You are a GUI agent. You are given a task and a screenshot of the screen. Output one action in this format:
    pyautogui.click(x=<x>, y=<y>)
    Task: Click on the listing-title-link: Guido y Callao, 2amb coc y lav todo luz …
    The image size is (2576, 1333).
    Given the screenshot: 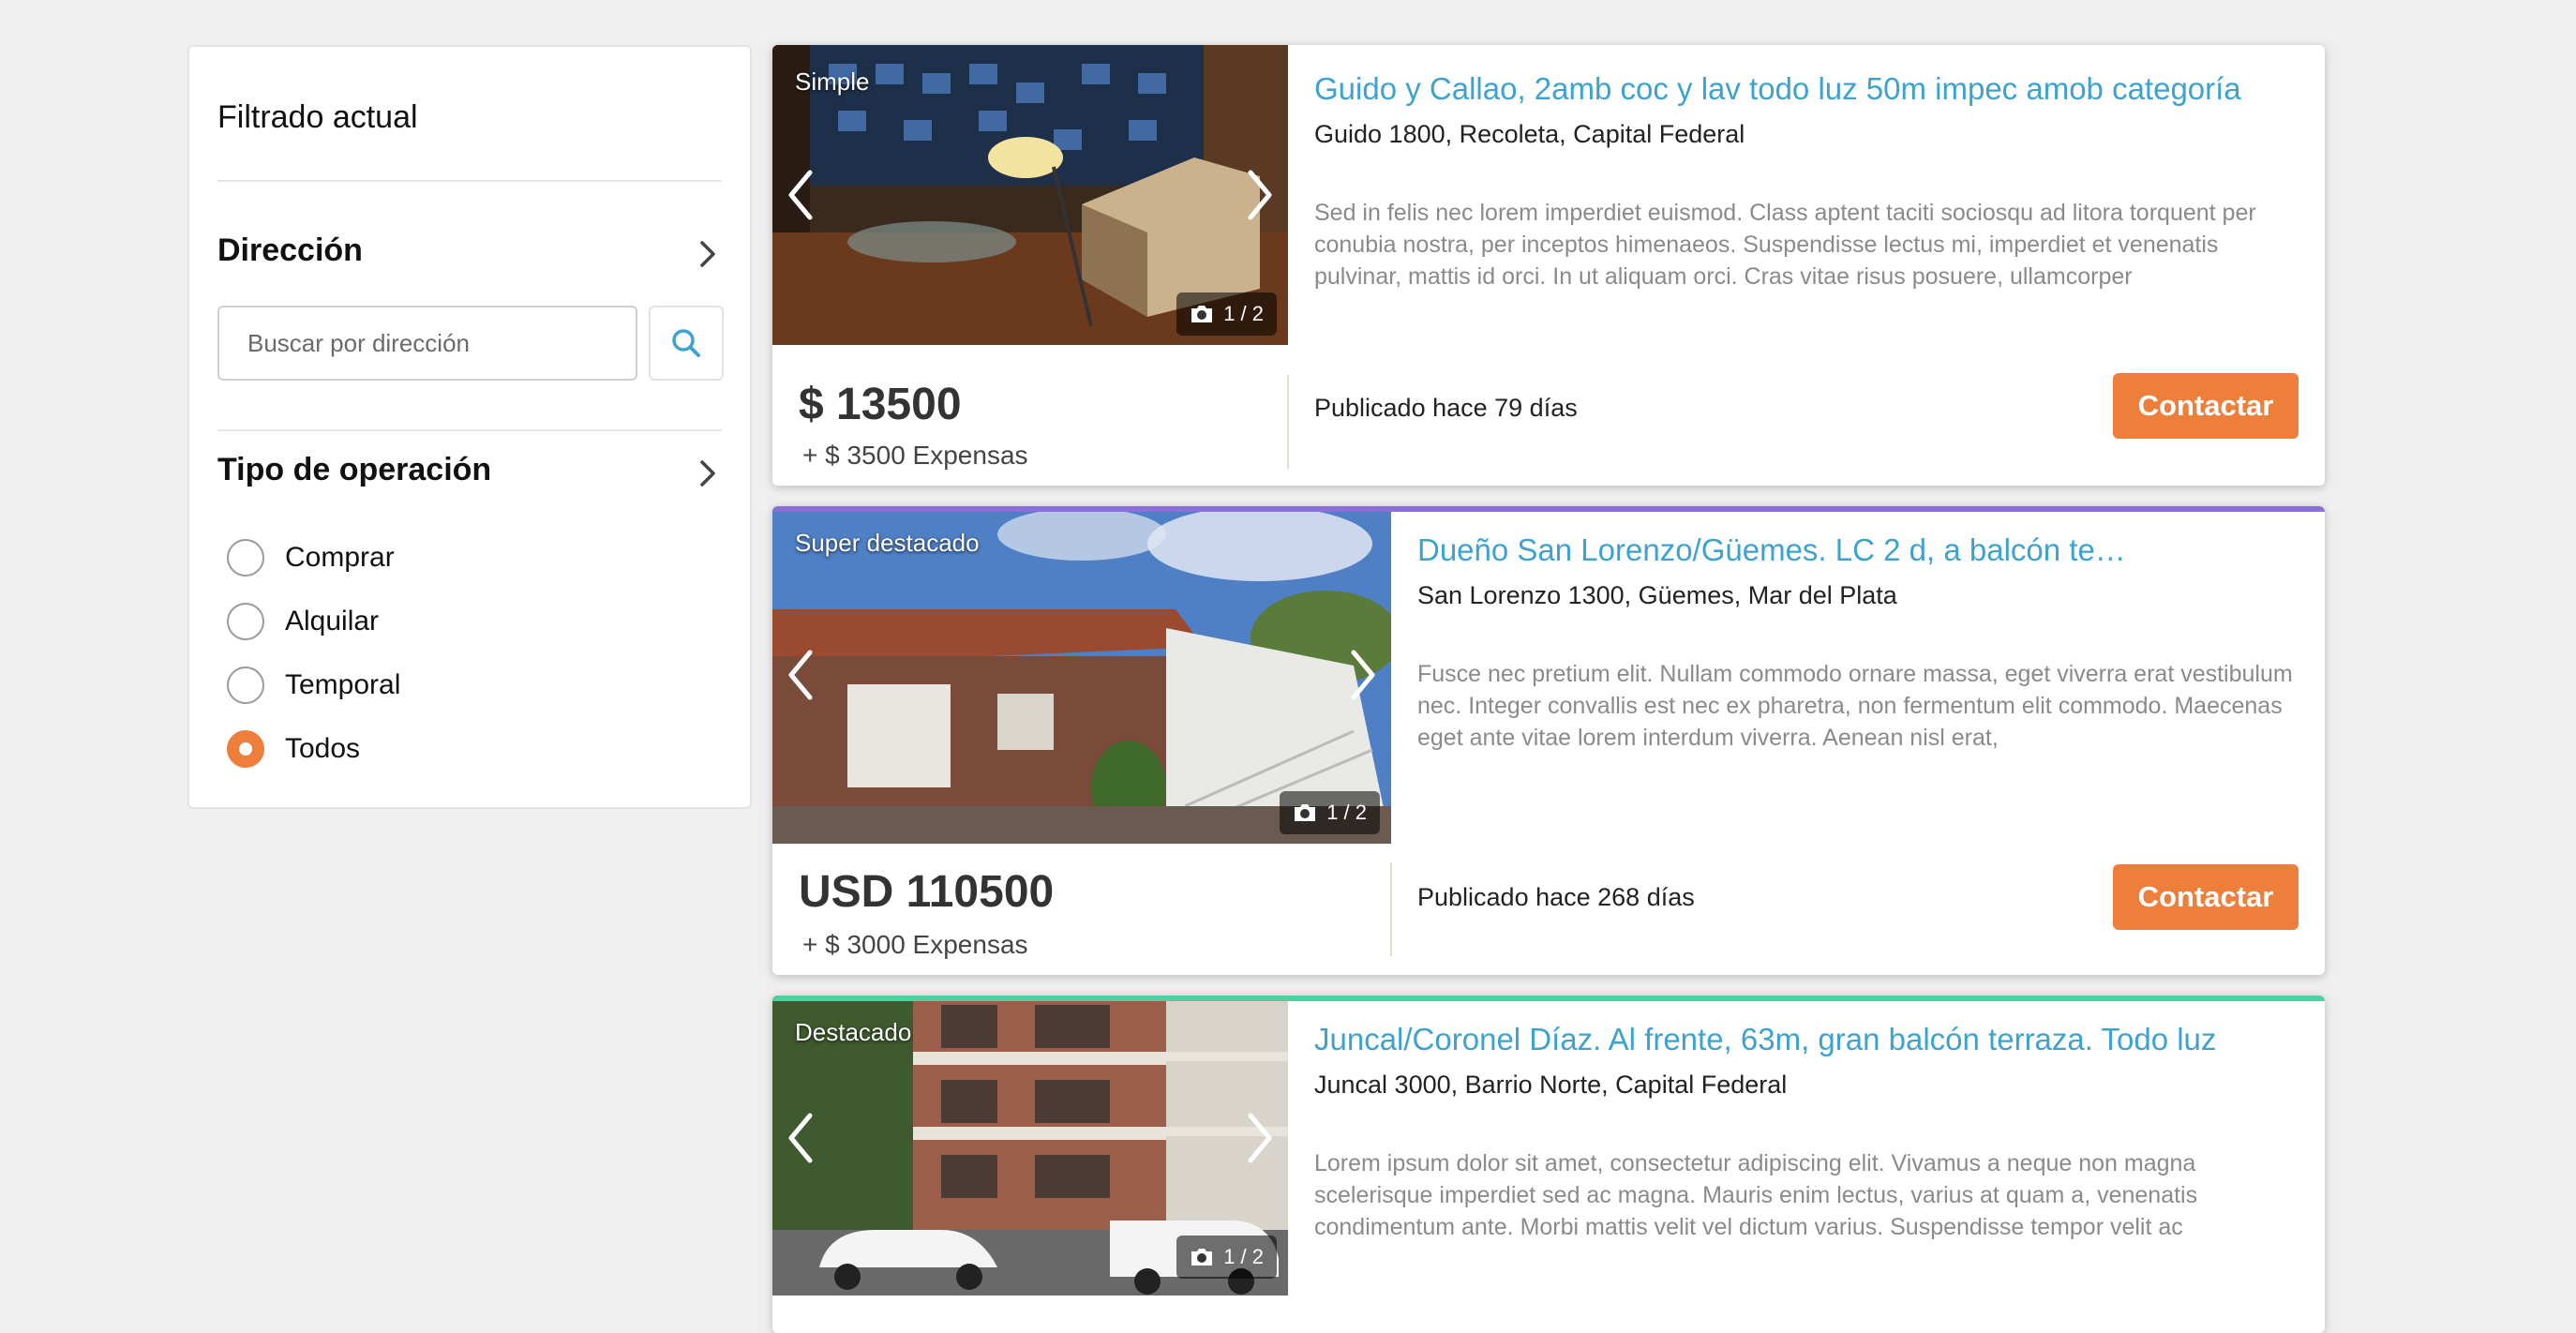 What is the action you would take?
    pyautogui.click(x=1807, y=89)
    